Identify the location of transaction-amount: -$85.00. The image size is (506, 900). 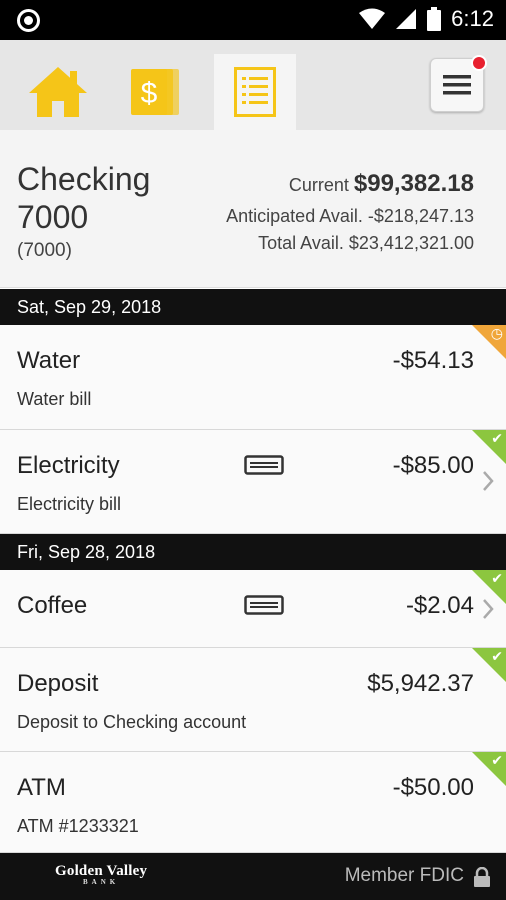
(433, 465).